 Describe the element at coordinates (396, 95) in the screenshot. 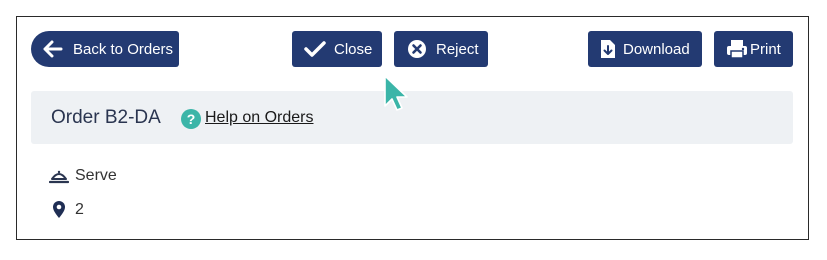

I see `mouse-cursor-icon` at that location.